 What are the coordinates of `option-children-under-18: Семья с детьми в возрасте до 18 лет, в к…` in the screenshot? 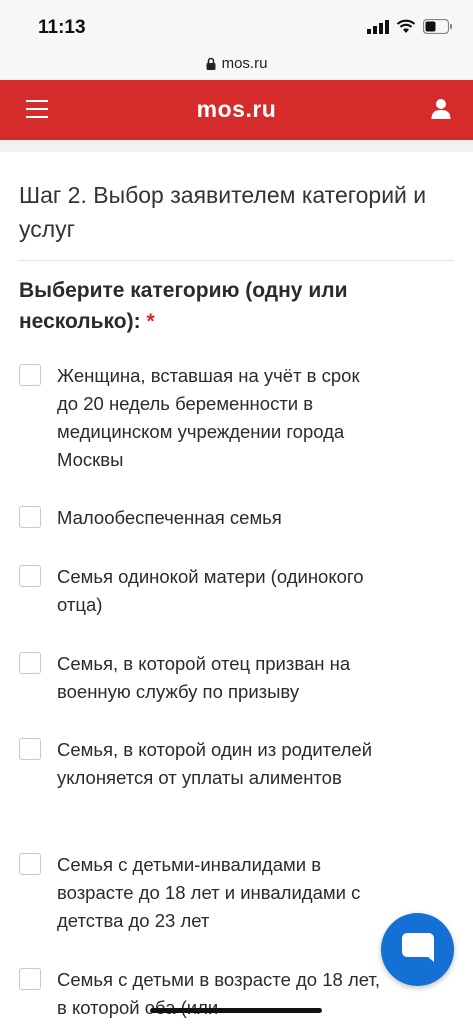 It's located at (209, 994).